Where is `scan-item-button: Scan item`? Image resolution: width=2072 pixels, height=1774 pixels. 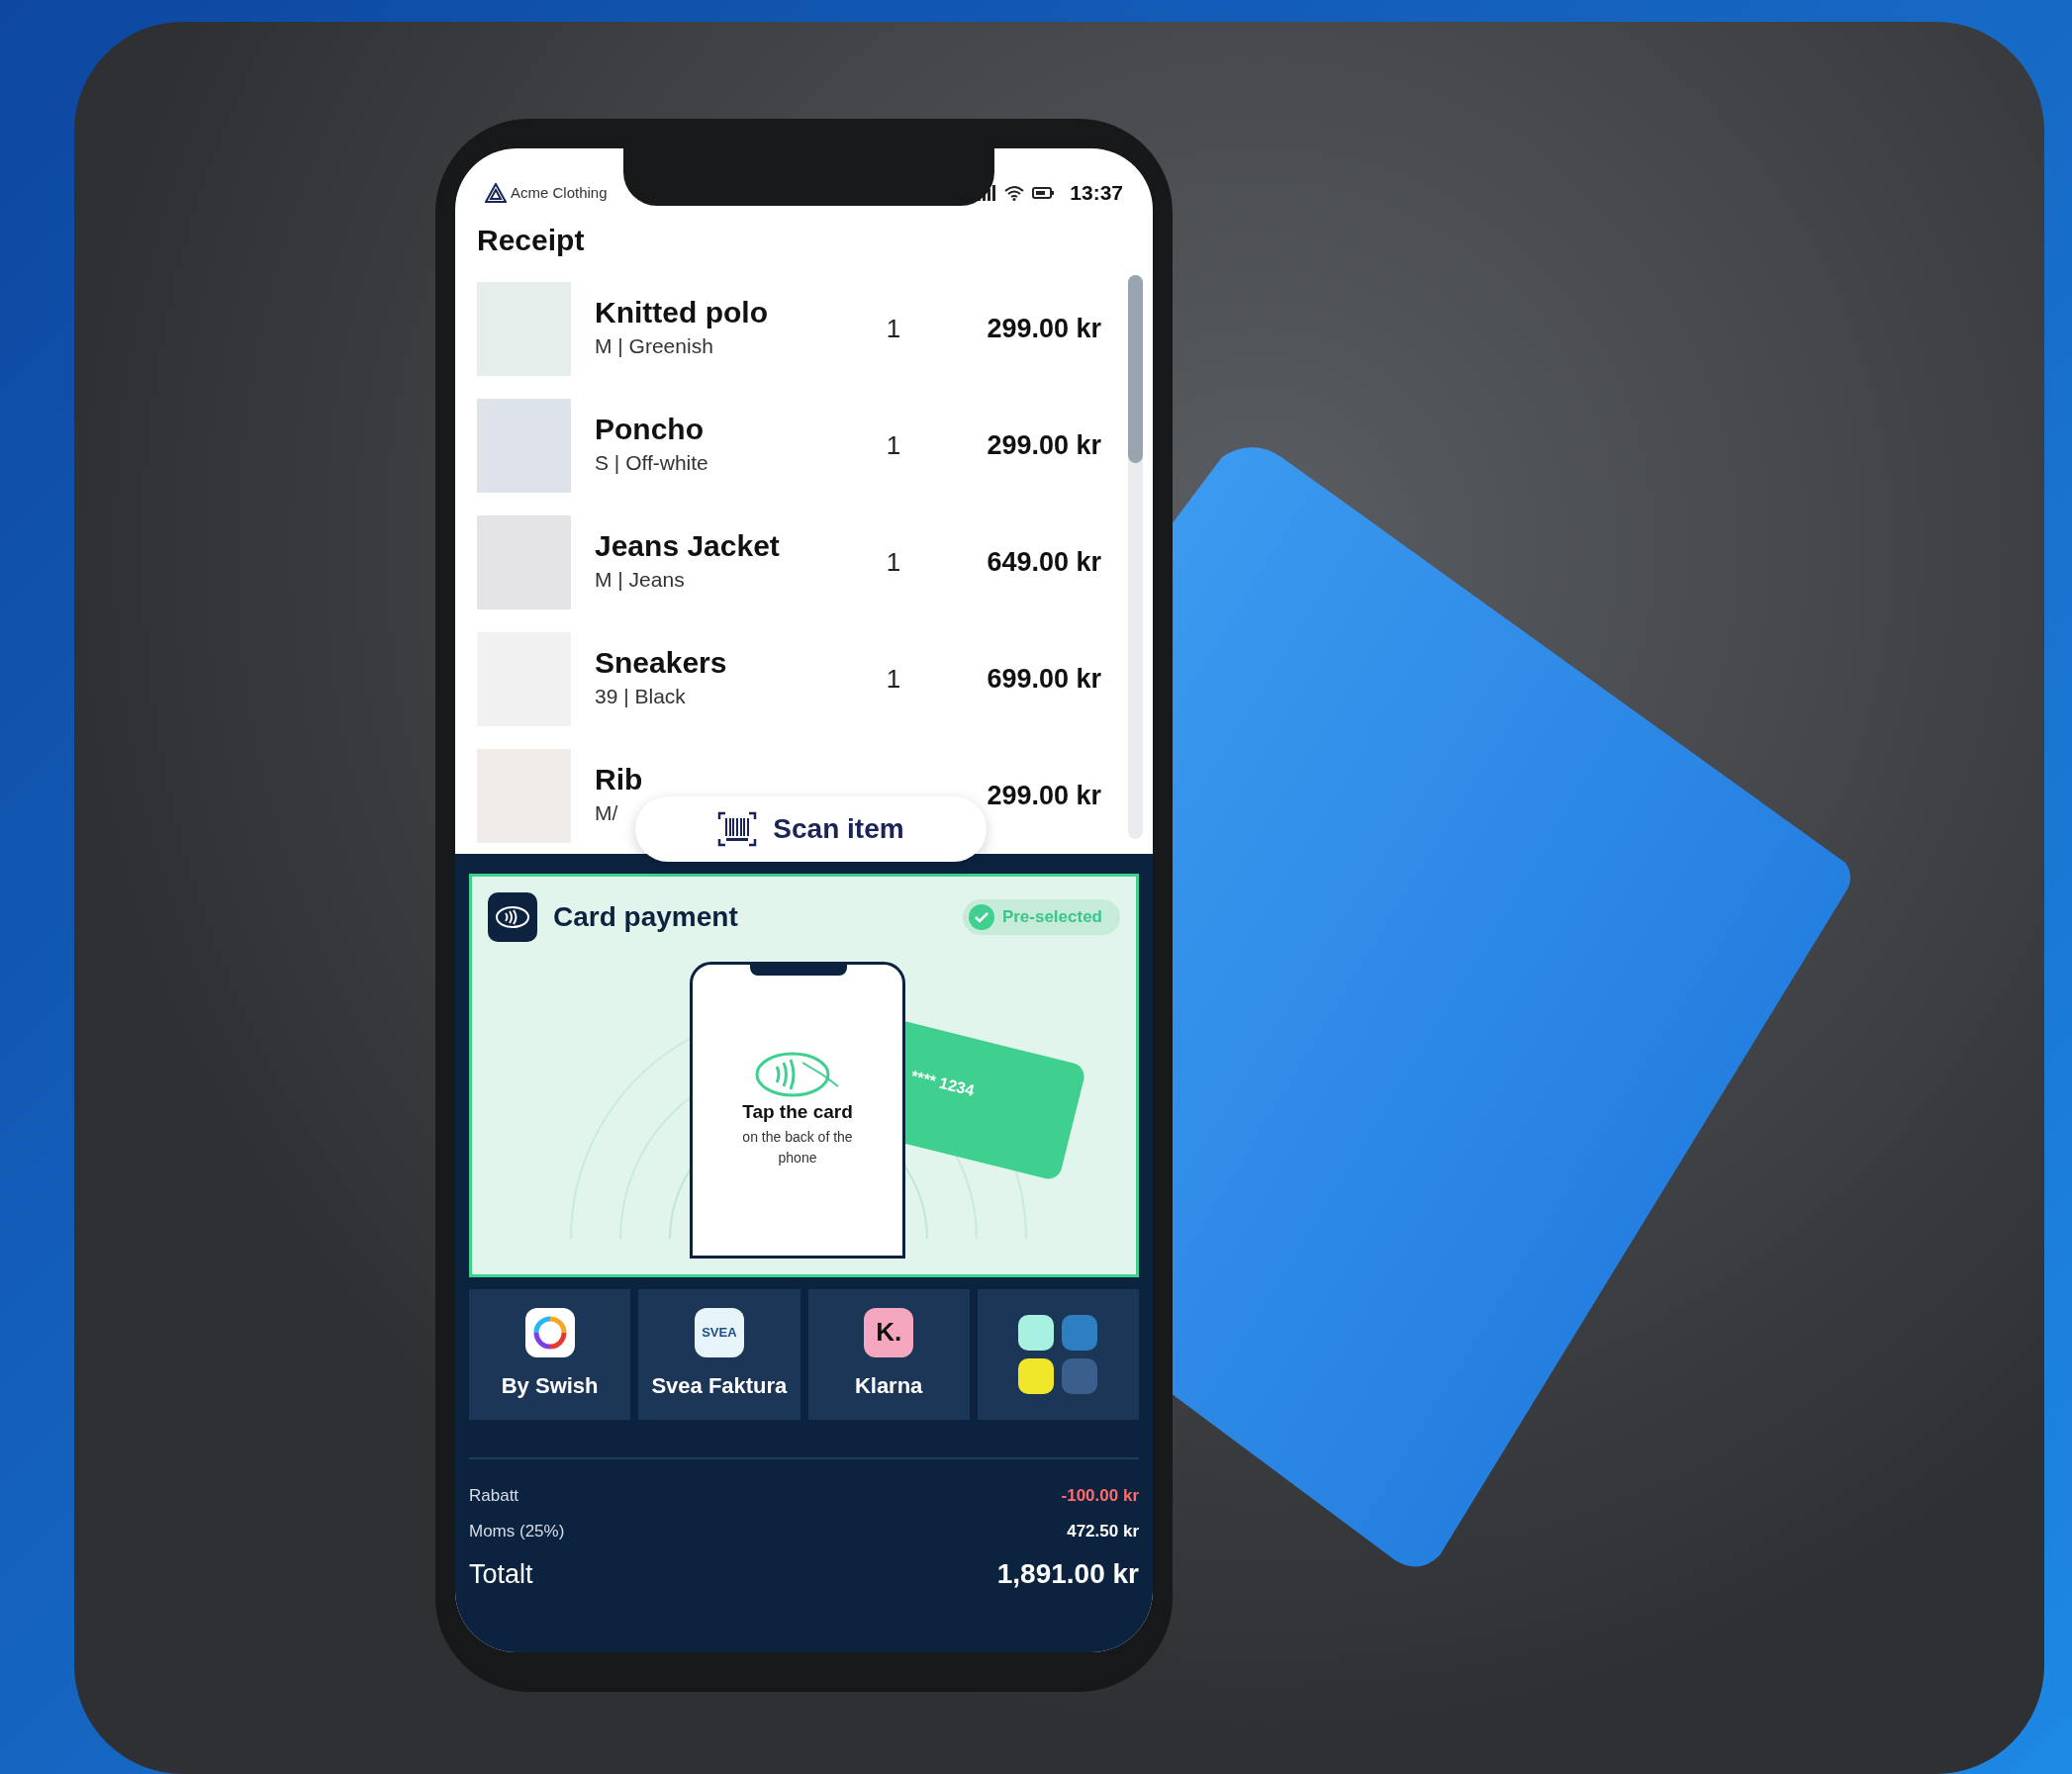
scan-item-button: Scan item is located at coordinates (811, 829).